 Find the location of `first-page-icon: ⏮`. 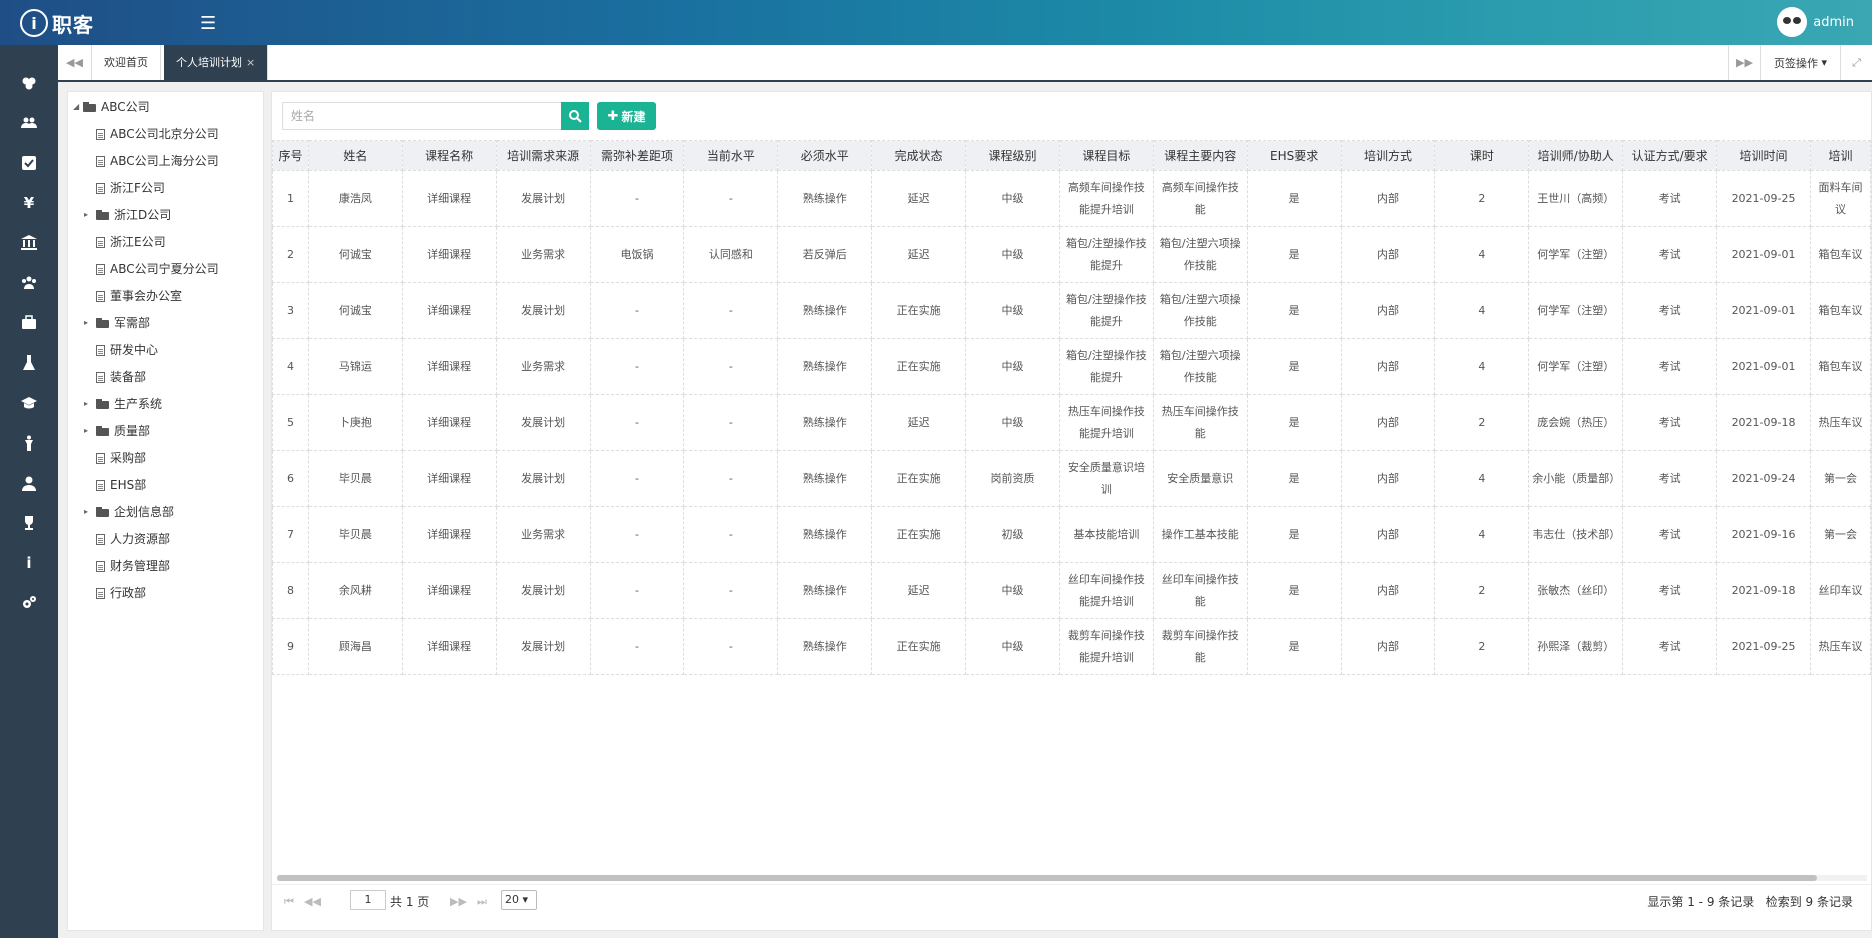

first-page-icon: ⏮ is located at coordinates (289, 902).